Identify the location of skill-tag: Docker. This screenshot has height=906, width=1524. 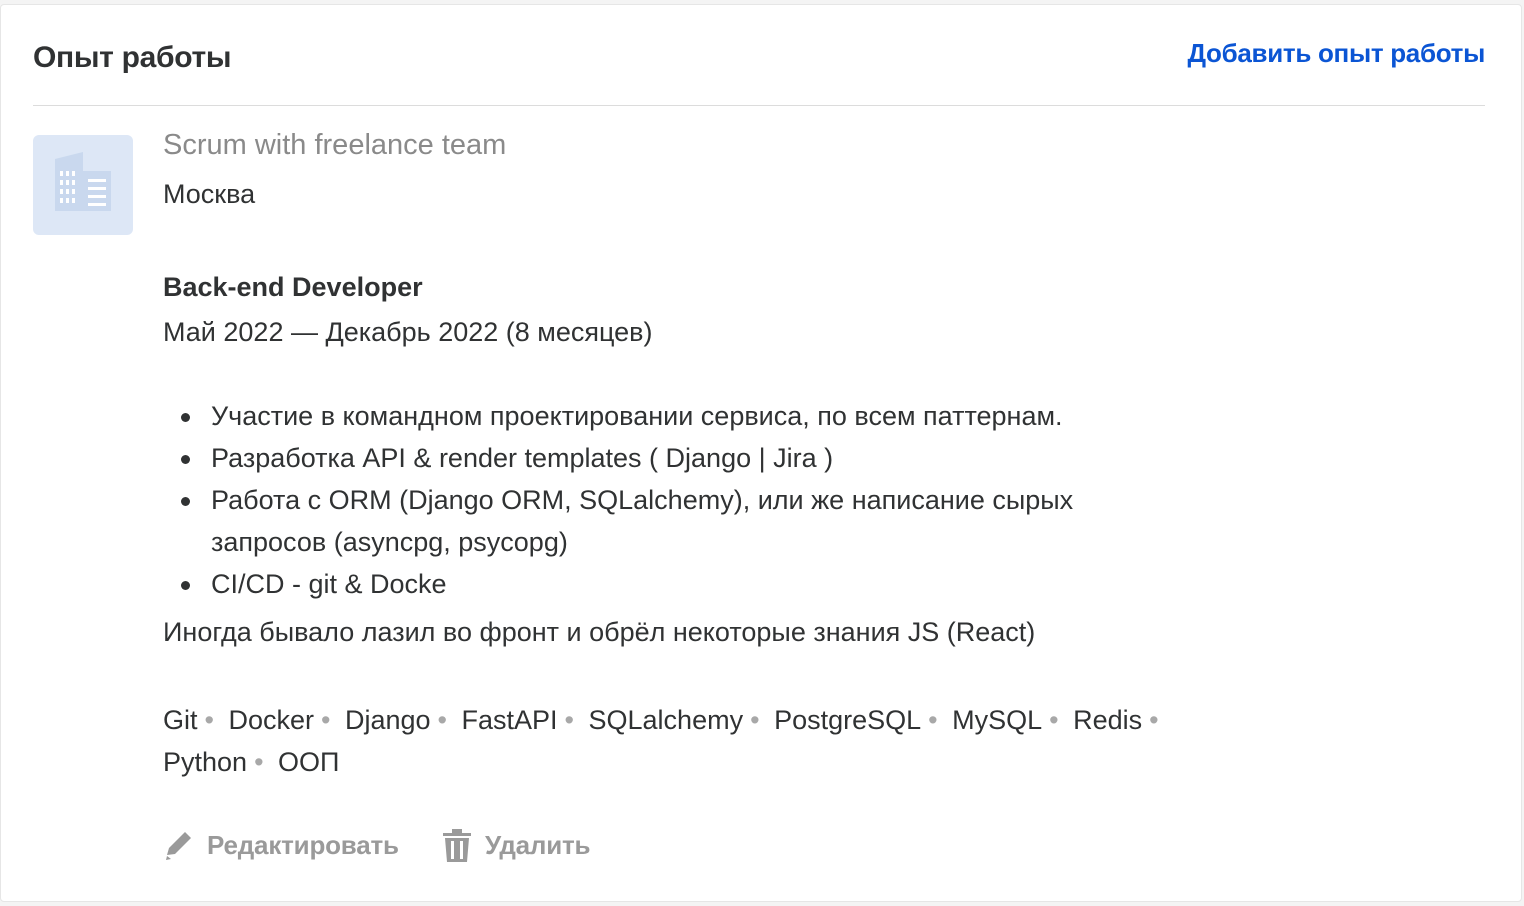
(271, 720).